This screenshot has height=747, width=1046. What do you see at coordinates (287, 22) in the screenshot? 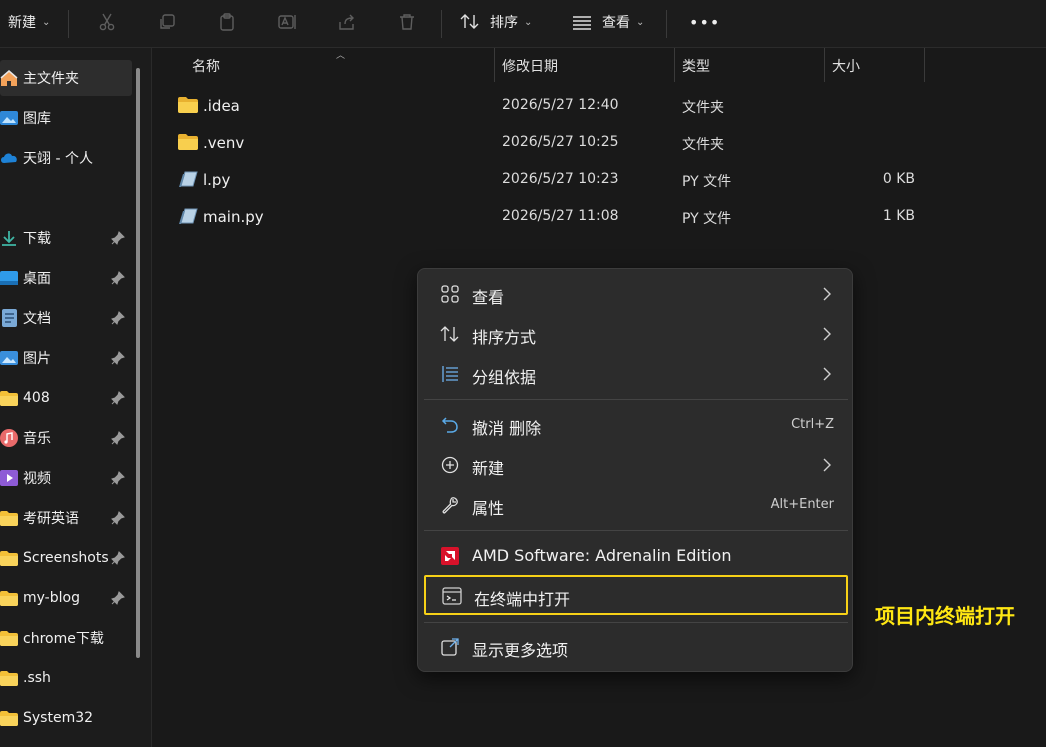
I see `rename-icon` at bounding box center [287, 22].